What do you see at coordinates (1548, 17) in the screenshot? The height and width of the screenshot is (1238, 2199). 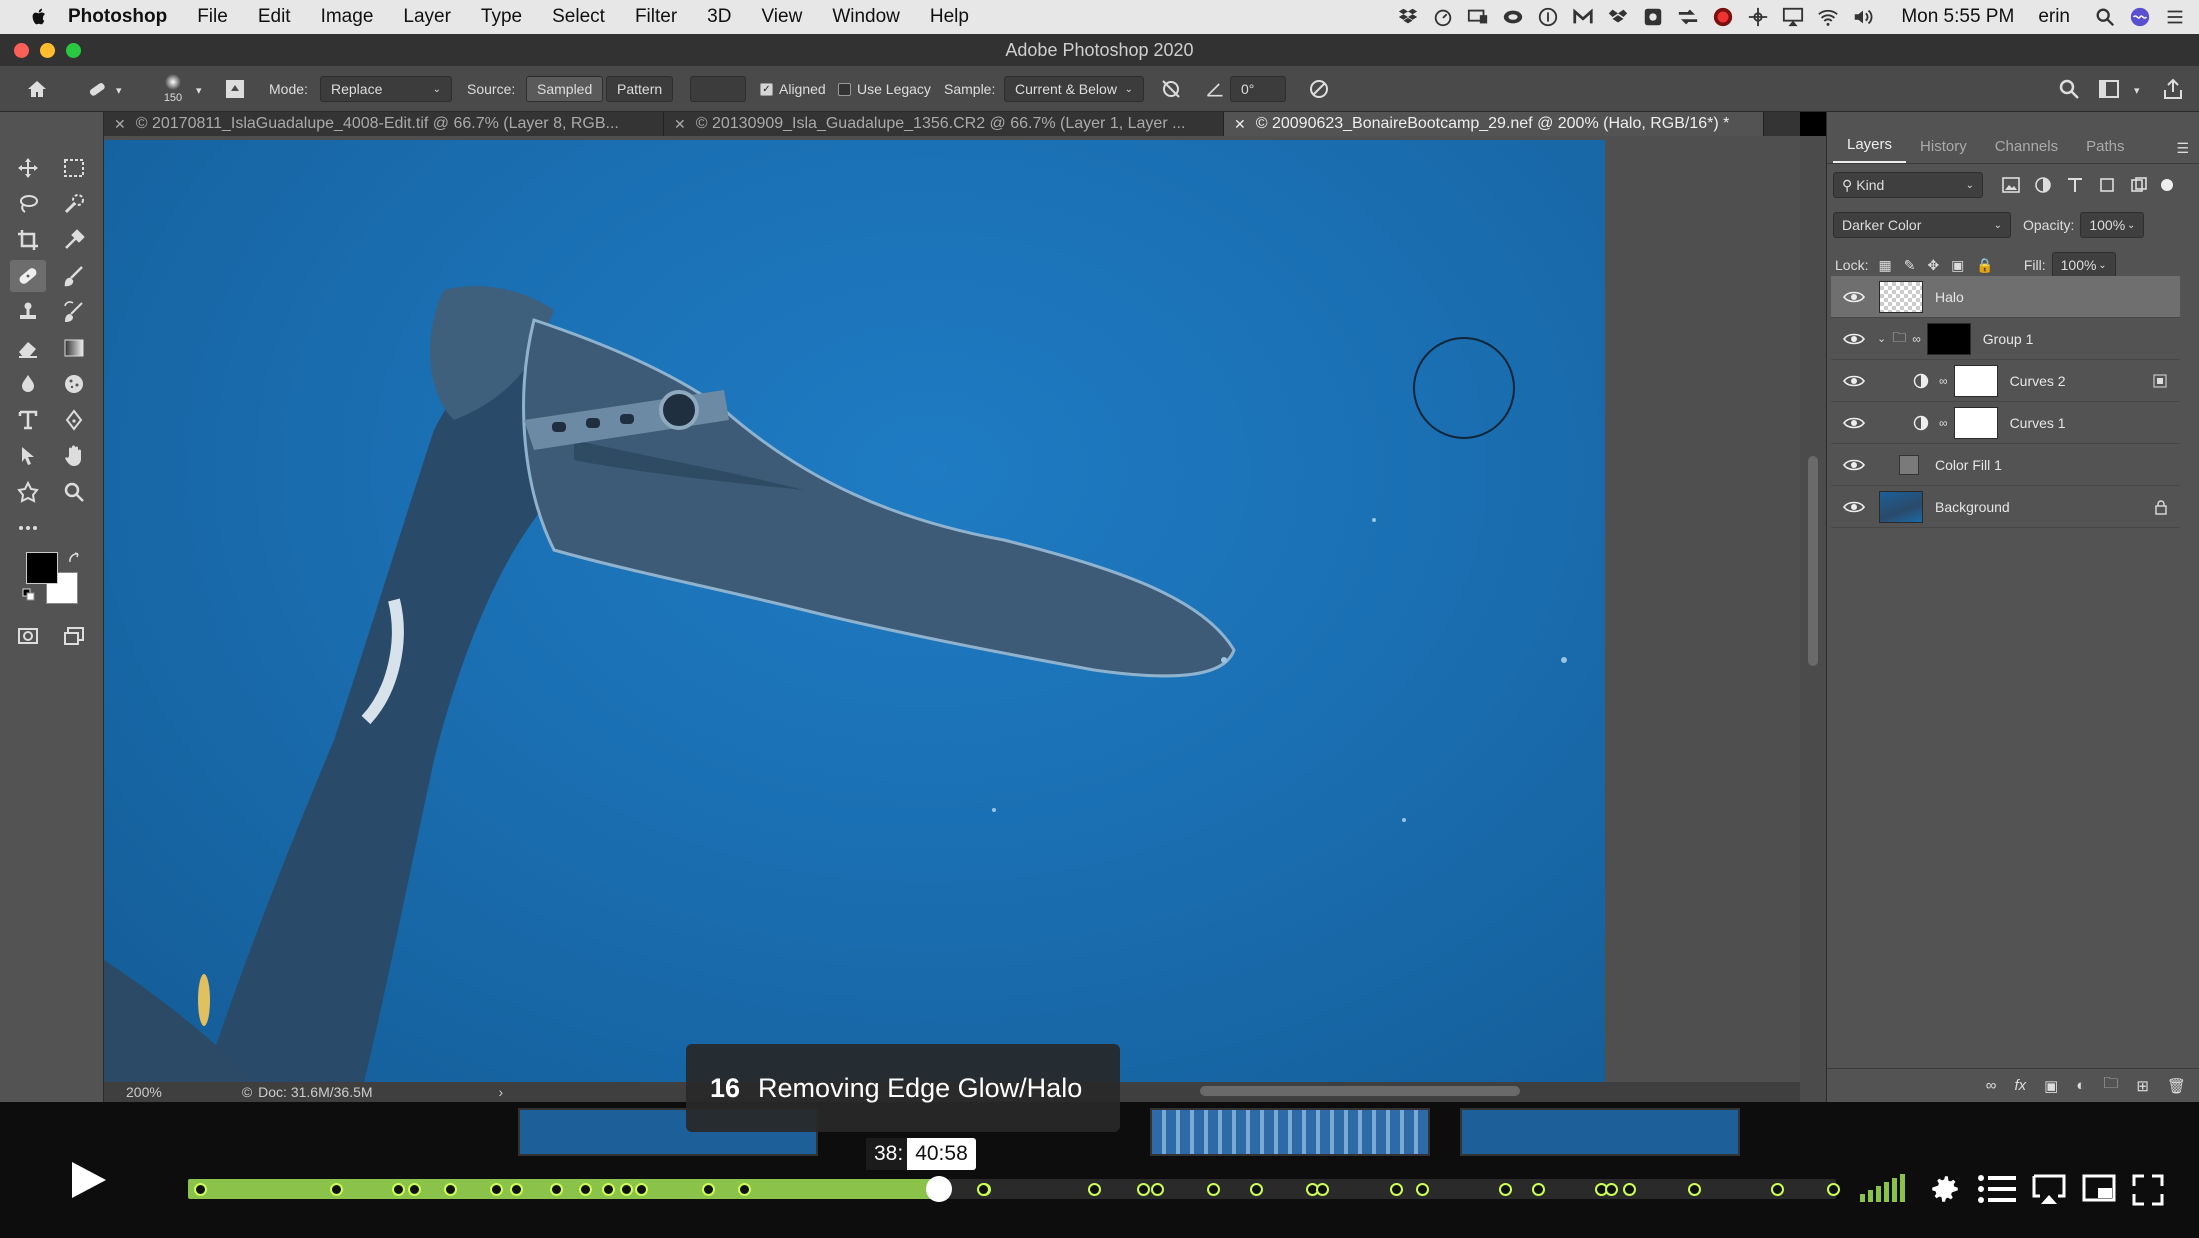 I see `onepassword-icon` at bounding box center [1548, 17].